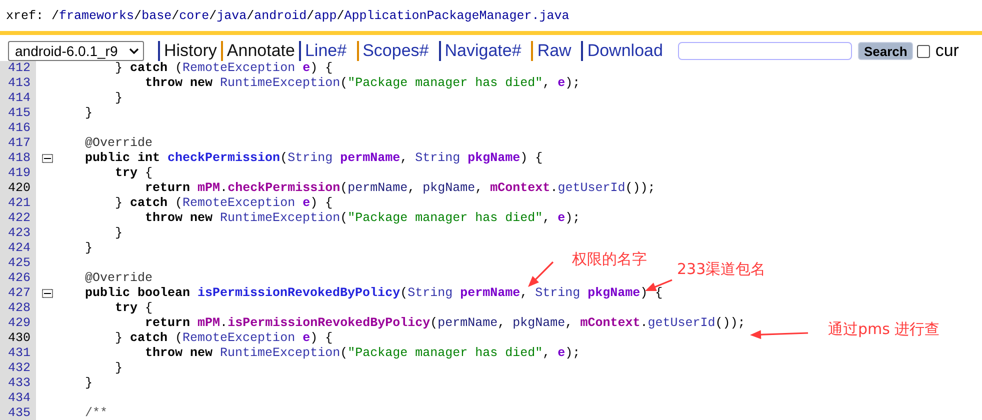  What do you see at coordinates (231, 15) in the screenshot?
I see `path-link: java` at bounding box center [231, 15].